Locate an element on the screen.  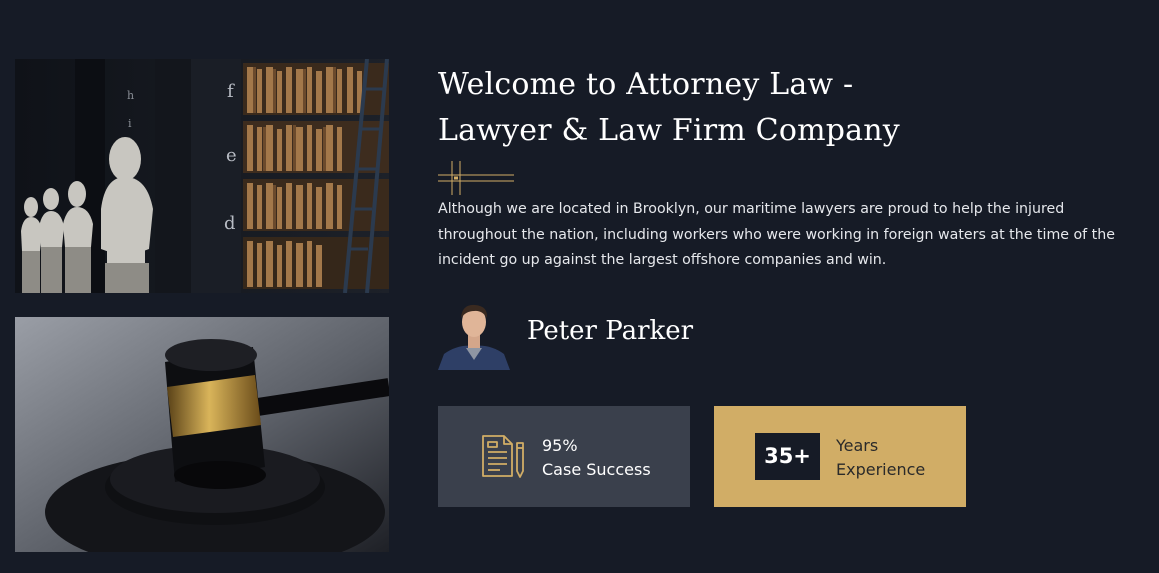
title-line-2: Lawyer & Law Firm Company is located at coordinates (669, 130).